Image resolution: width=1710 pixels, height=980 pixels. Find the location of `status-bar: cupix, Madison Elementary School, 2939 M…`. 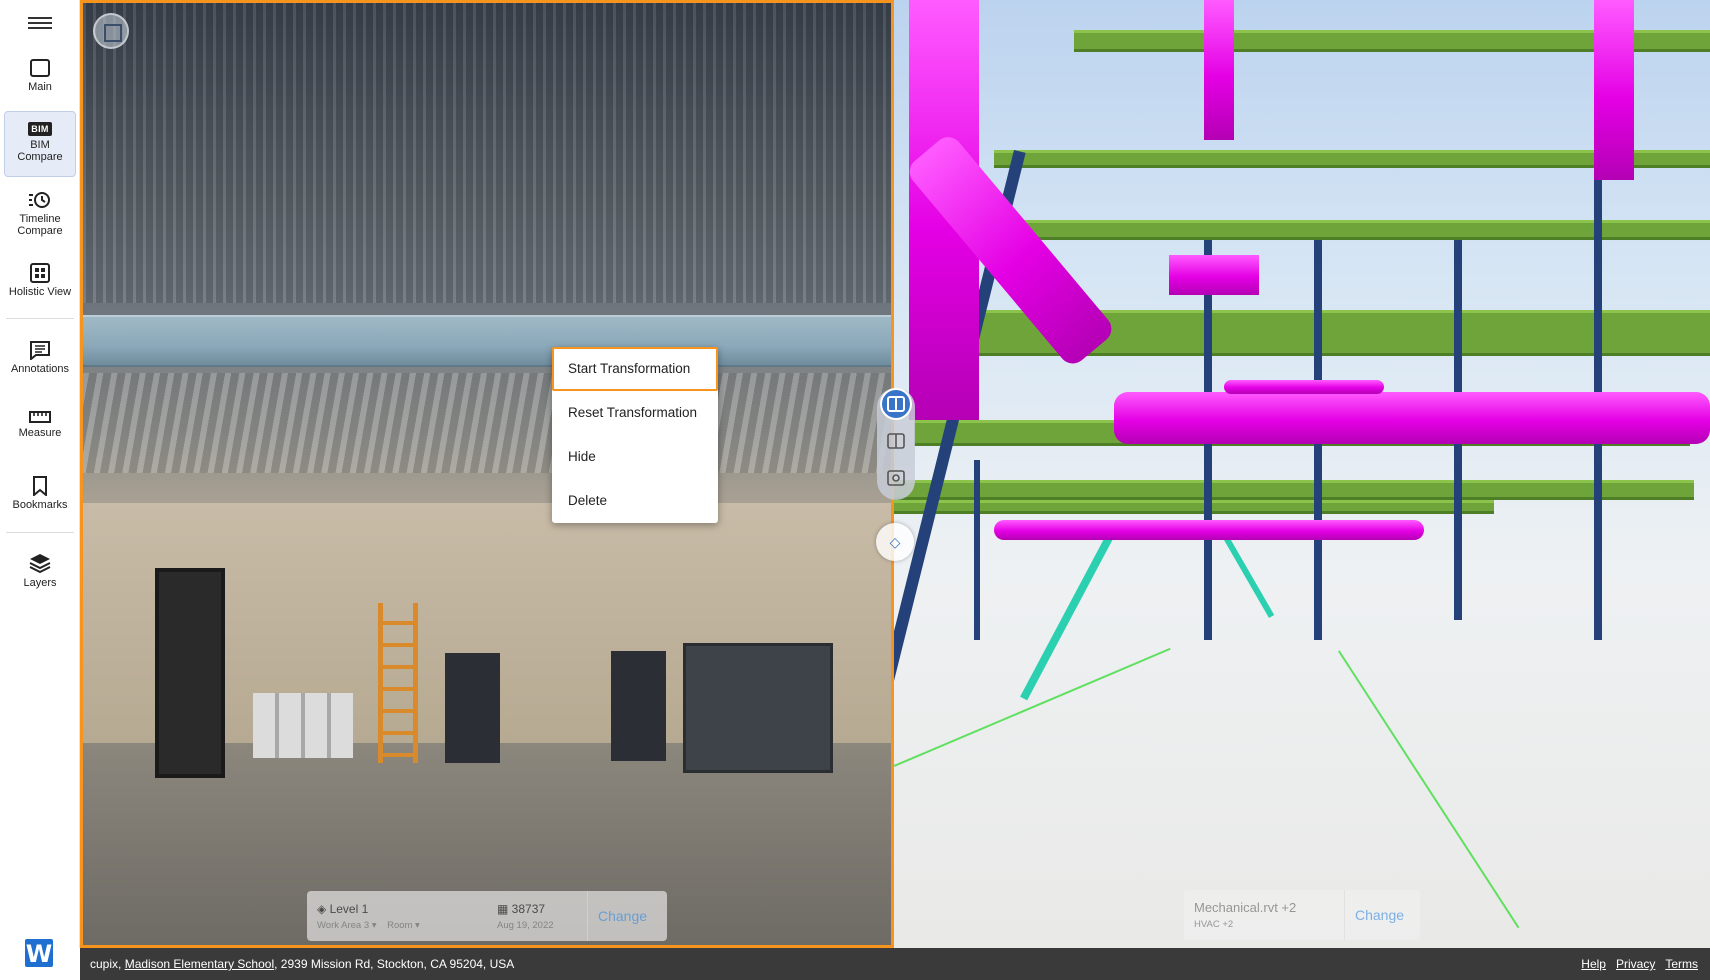

status-bar: cupix, Madison Elementary School, 2939 M… is located at coordinates (895, 964).